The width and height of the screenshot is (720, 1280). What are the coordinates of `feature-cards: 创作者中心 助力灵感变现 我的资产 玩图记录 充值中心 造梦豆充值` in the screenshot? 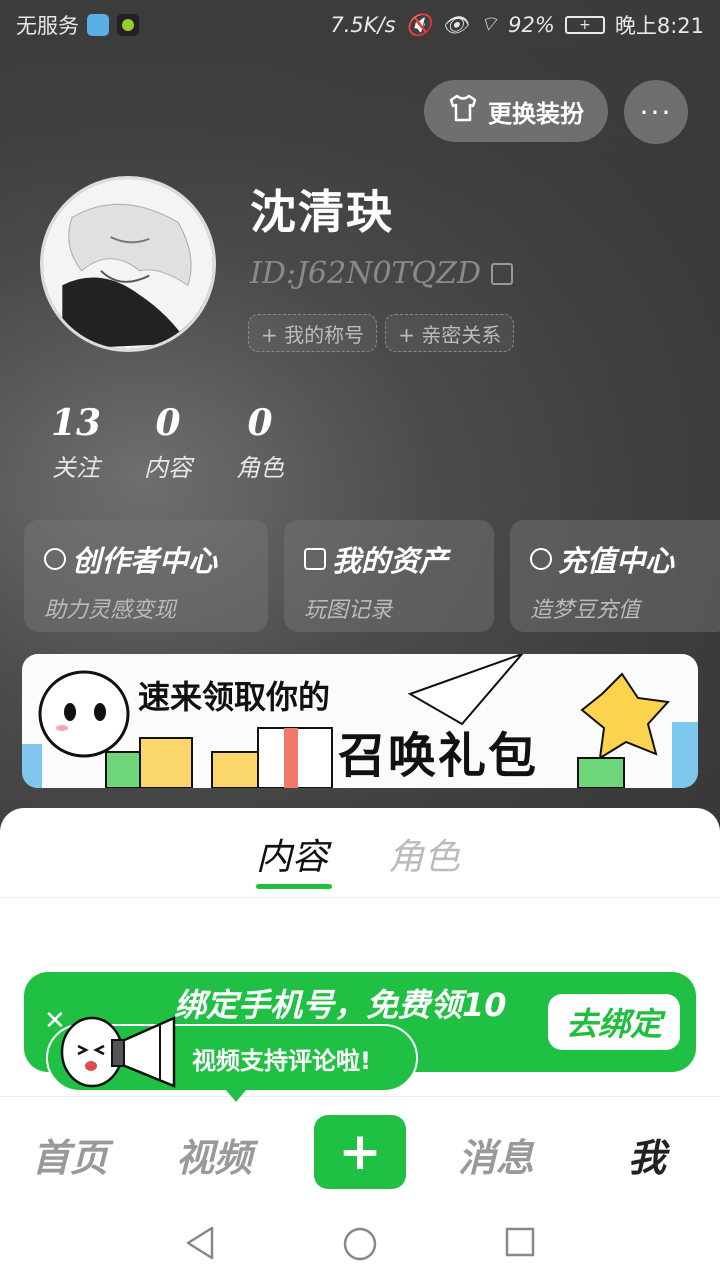 It's located at (372, 576).